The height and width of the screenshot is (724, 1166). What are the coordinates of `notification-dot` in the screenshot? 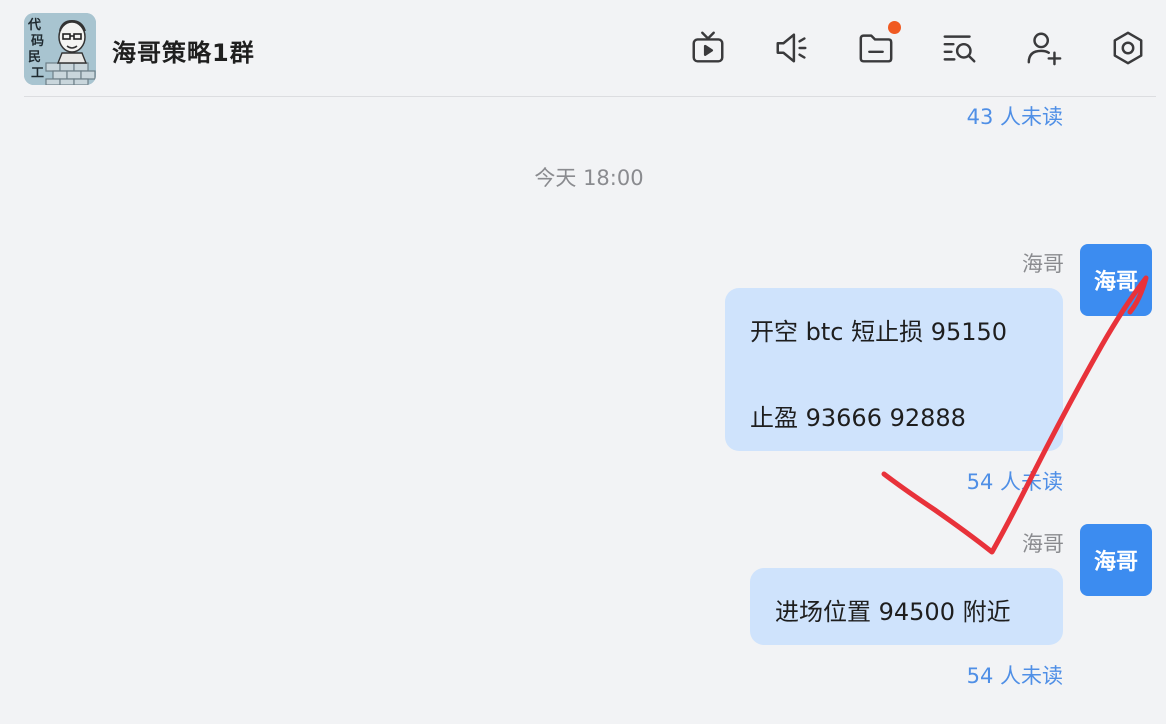 It's located at (894, 27).